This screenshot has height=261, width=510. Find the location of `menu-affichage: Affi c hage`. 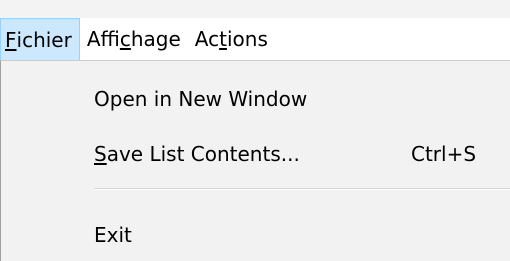

menu-affichage: Affi c hage is located at coordinates (134, 39).